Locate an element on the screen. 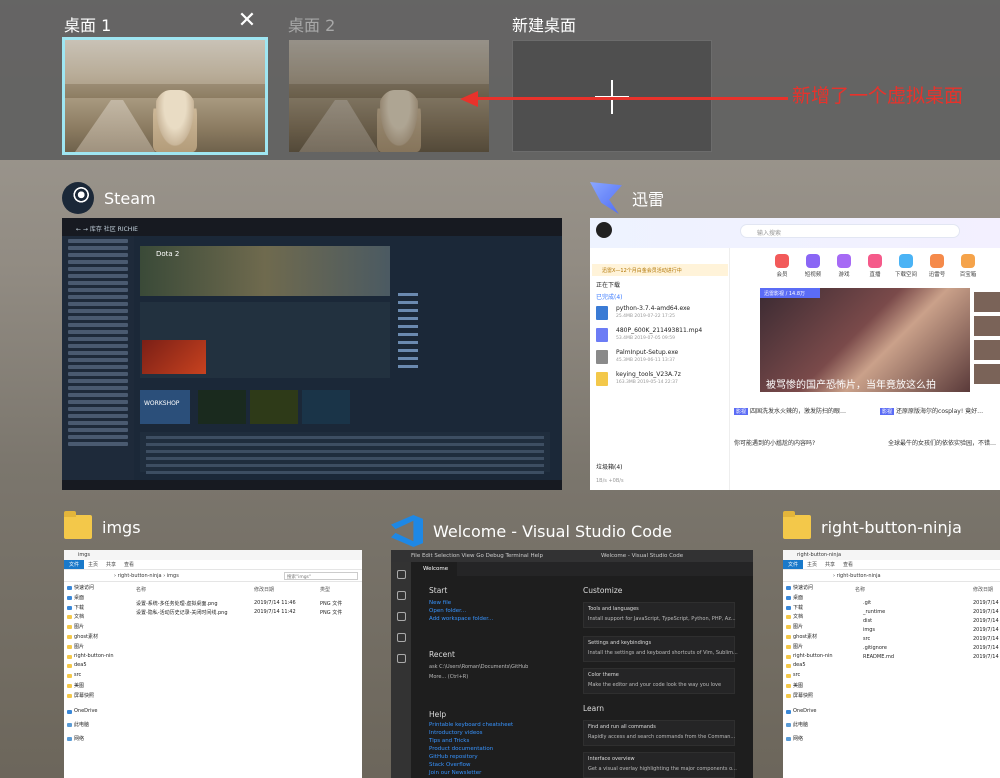 This screenshot has height=778, width=1000. column-header-name: 名称 is located at coordinates (860, 590).